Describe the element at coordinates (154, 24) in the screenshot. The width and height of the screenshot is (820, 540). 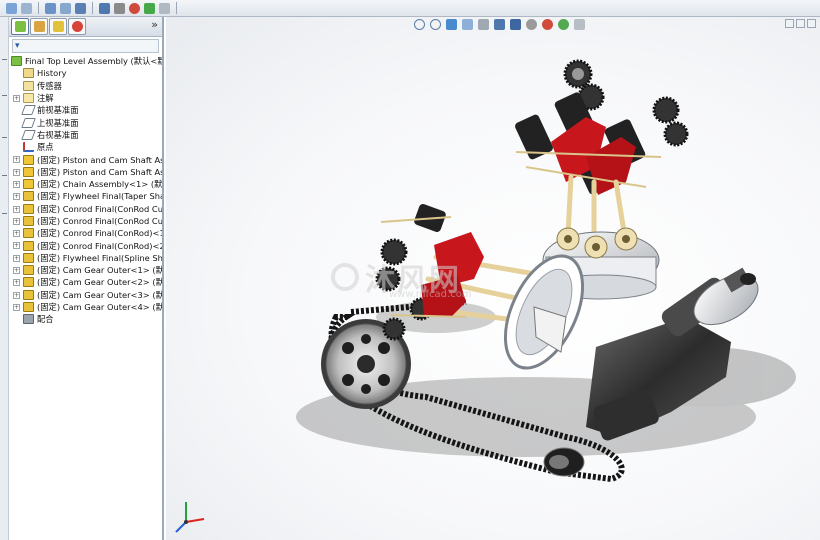
I see `tabs-more-chevron: »` at that location.